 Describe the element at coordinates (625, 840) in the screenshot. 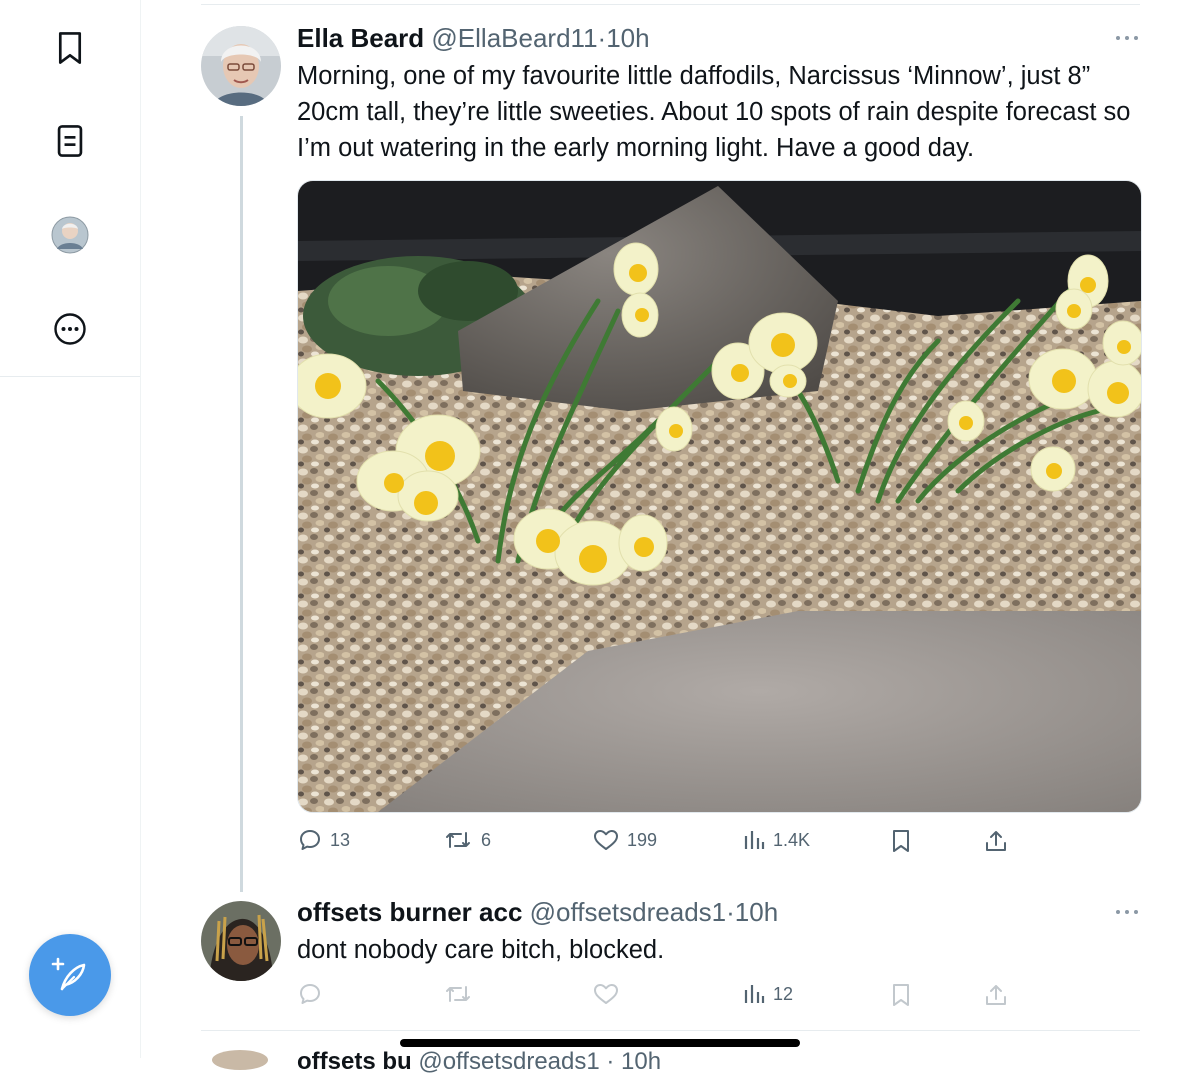

I see `like-button: 199` at that location.